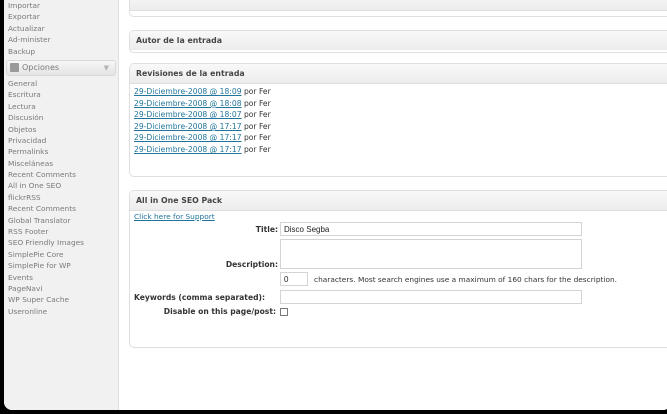 This screenshot has width=667, height=414. Describe the element at coordinates (188, 103) in the screenshot. I see `revision-link: 29-Diciembre-2008 @ 18:08` at that location.